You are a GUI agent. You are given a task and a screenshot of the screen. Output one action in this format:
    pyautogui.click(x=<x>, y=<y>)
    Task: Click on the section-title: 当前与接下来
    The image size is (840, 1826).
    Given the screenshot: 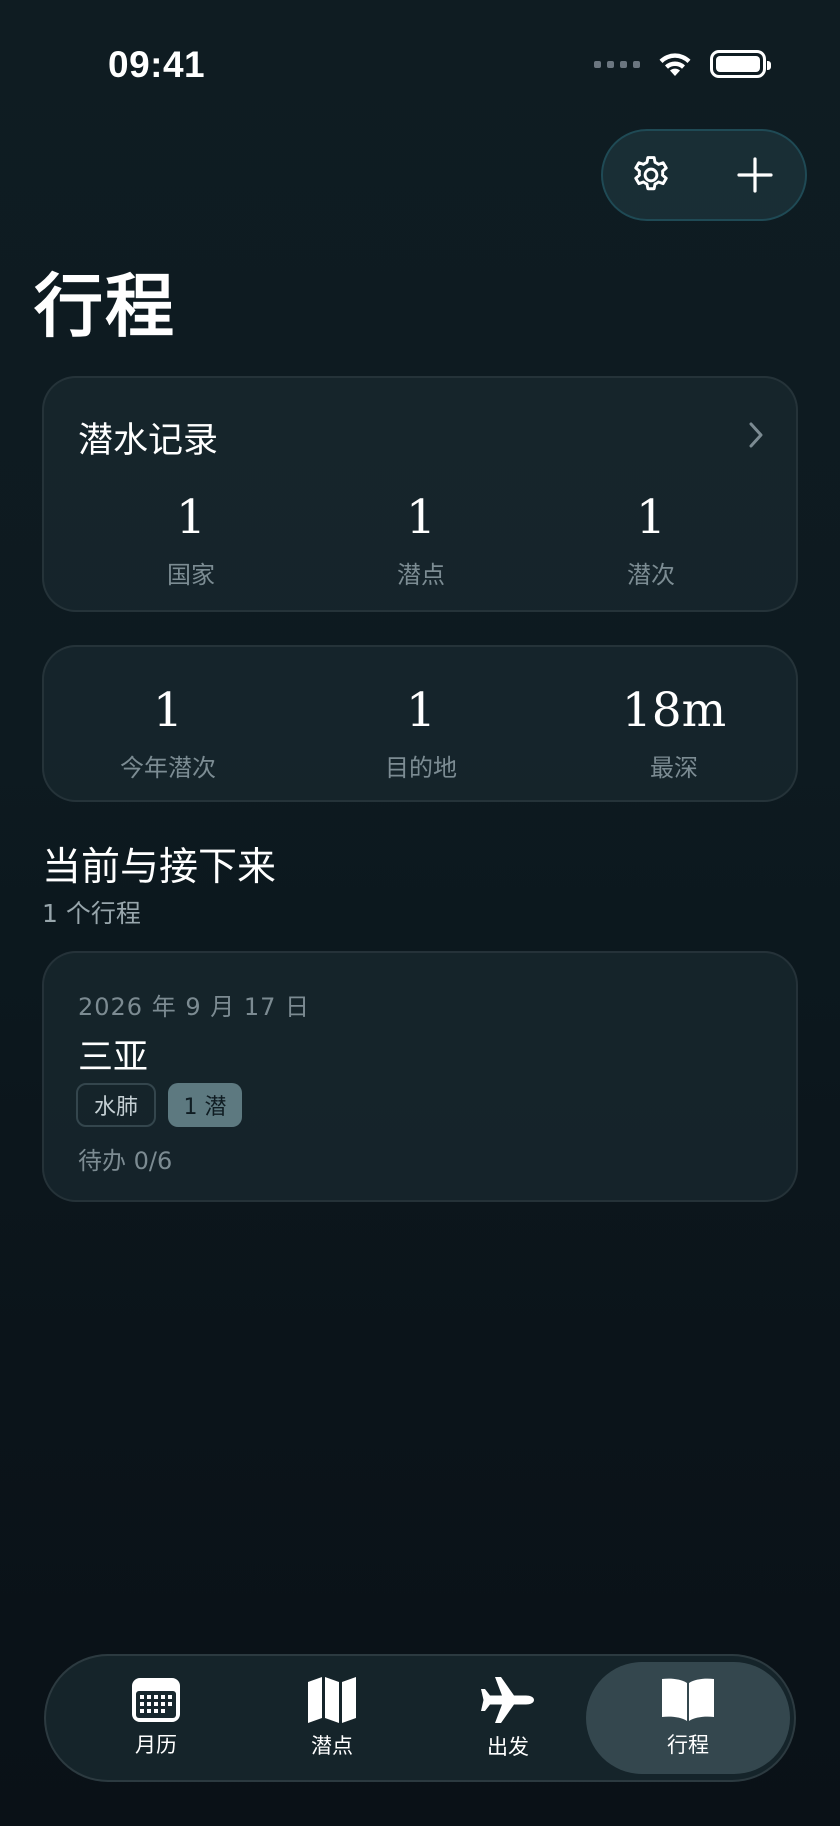 What is the action you would take?
    pyautogui.click(x=159, y=867)
    